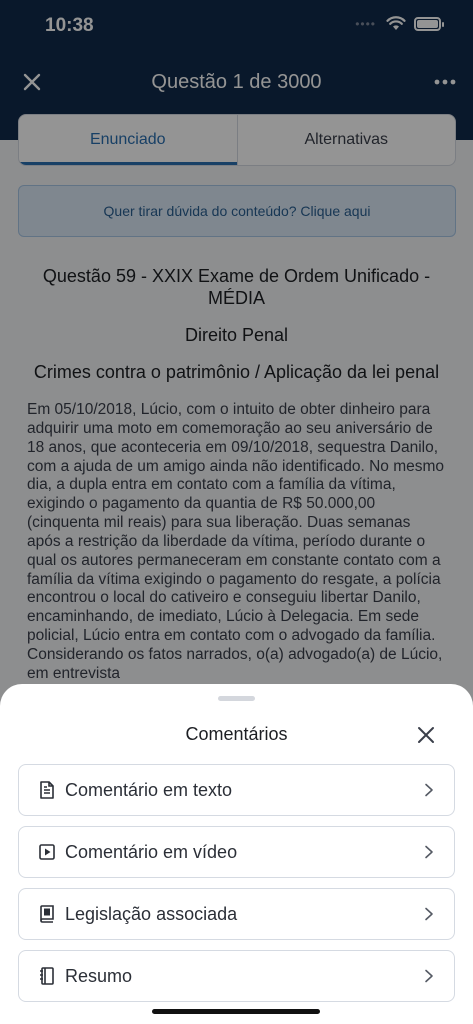  I want to click on close-icon, so click(426, 735).